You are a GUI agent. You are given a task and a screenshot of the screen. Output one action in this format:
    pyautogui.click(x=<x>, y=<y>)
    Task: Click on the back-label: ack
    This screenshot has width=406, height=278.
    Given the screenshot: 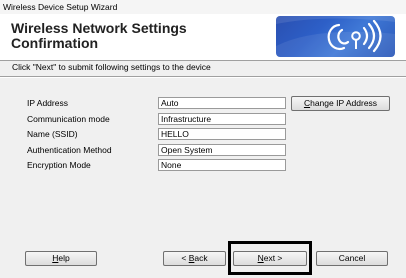 What is the action you would take?
    pyautogui.click(x=201, y=258)
    